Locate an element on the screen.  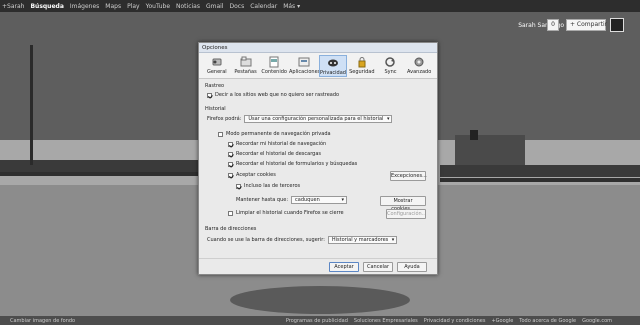
tab-general: General is located at coordinates (217, 66).